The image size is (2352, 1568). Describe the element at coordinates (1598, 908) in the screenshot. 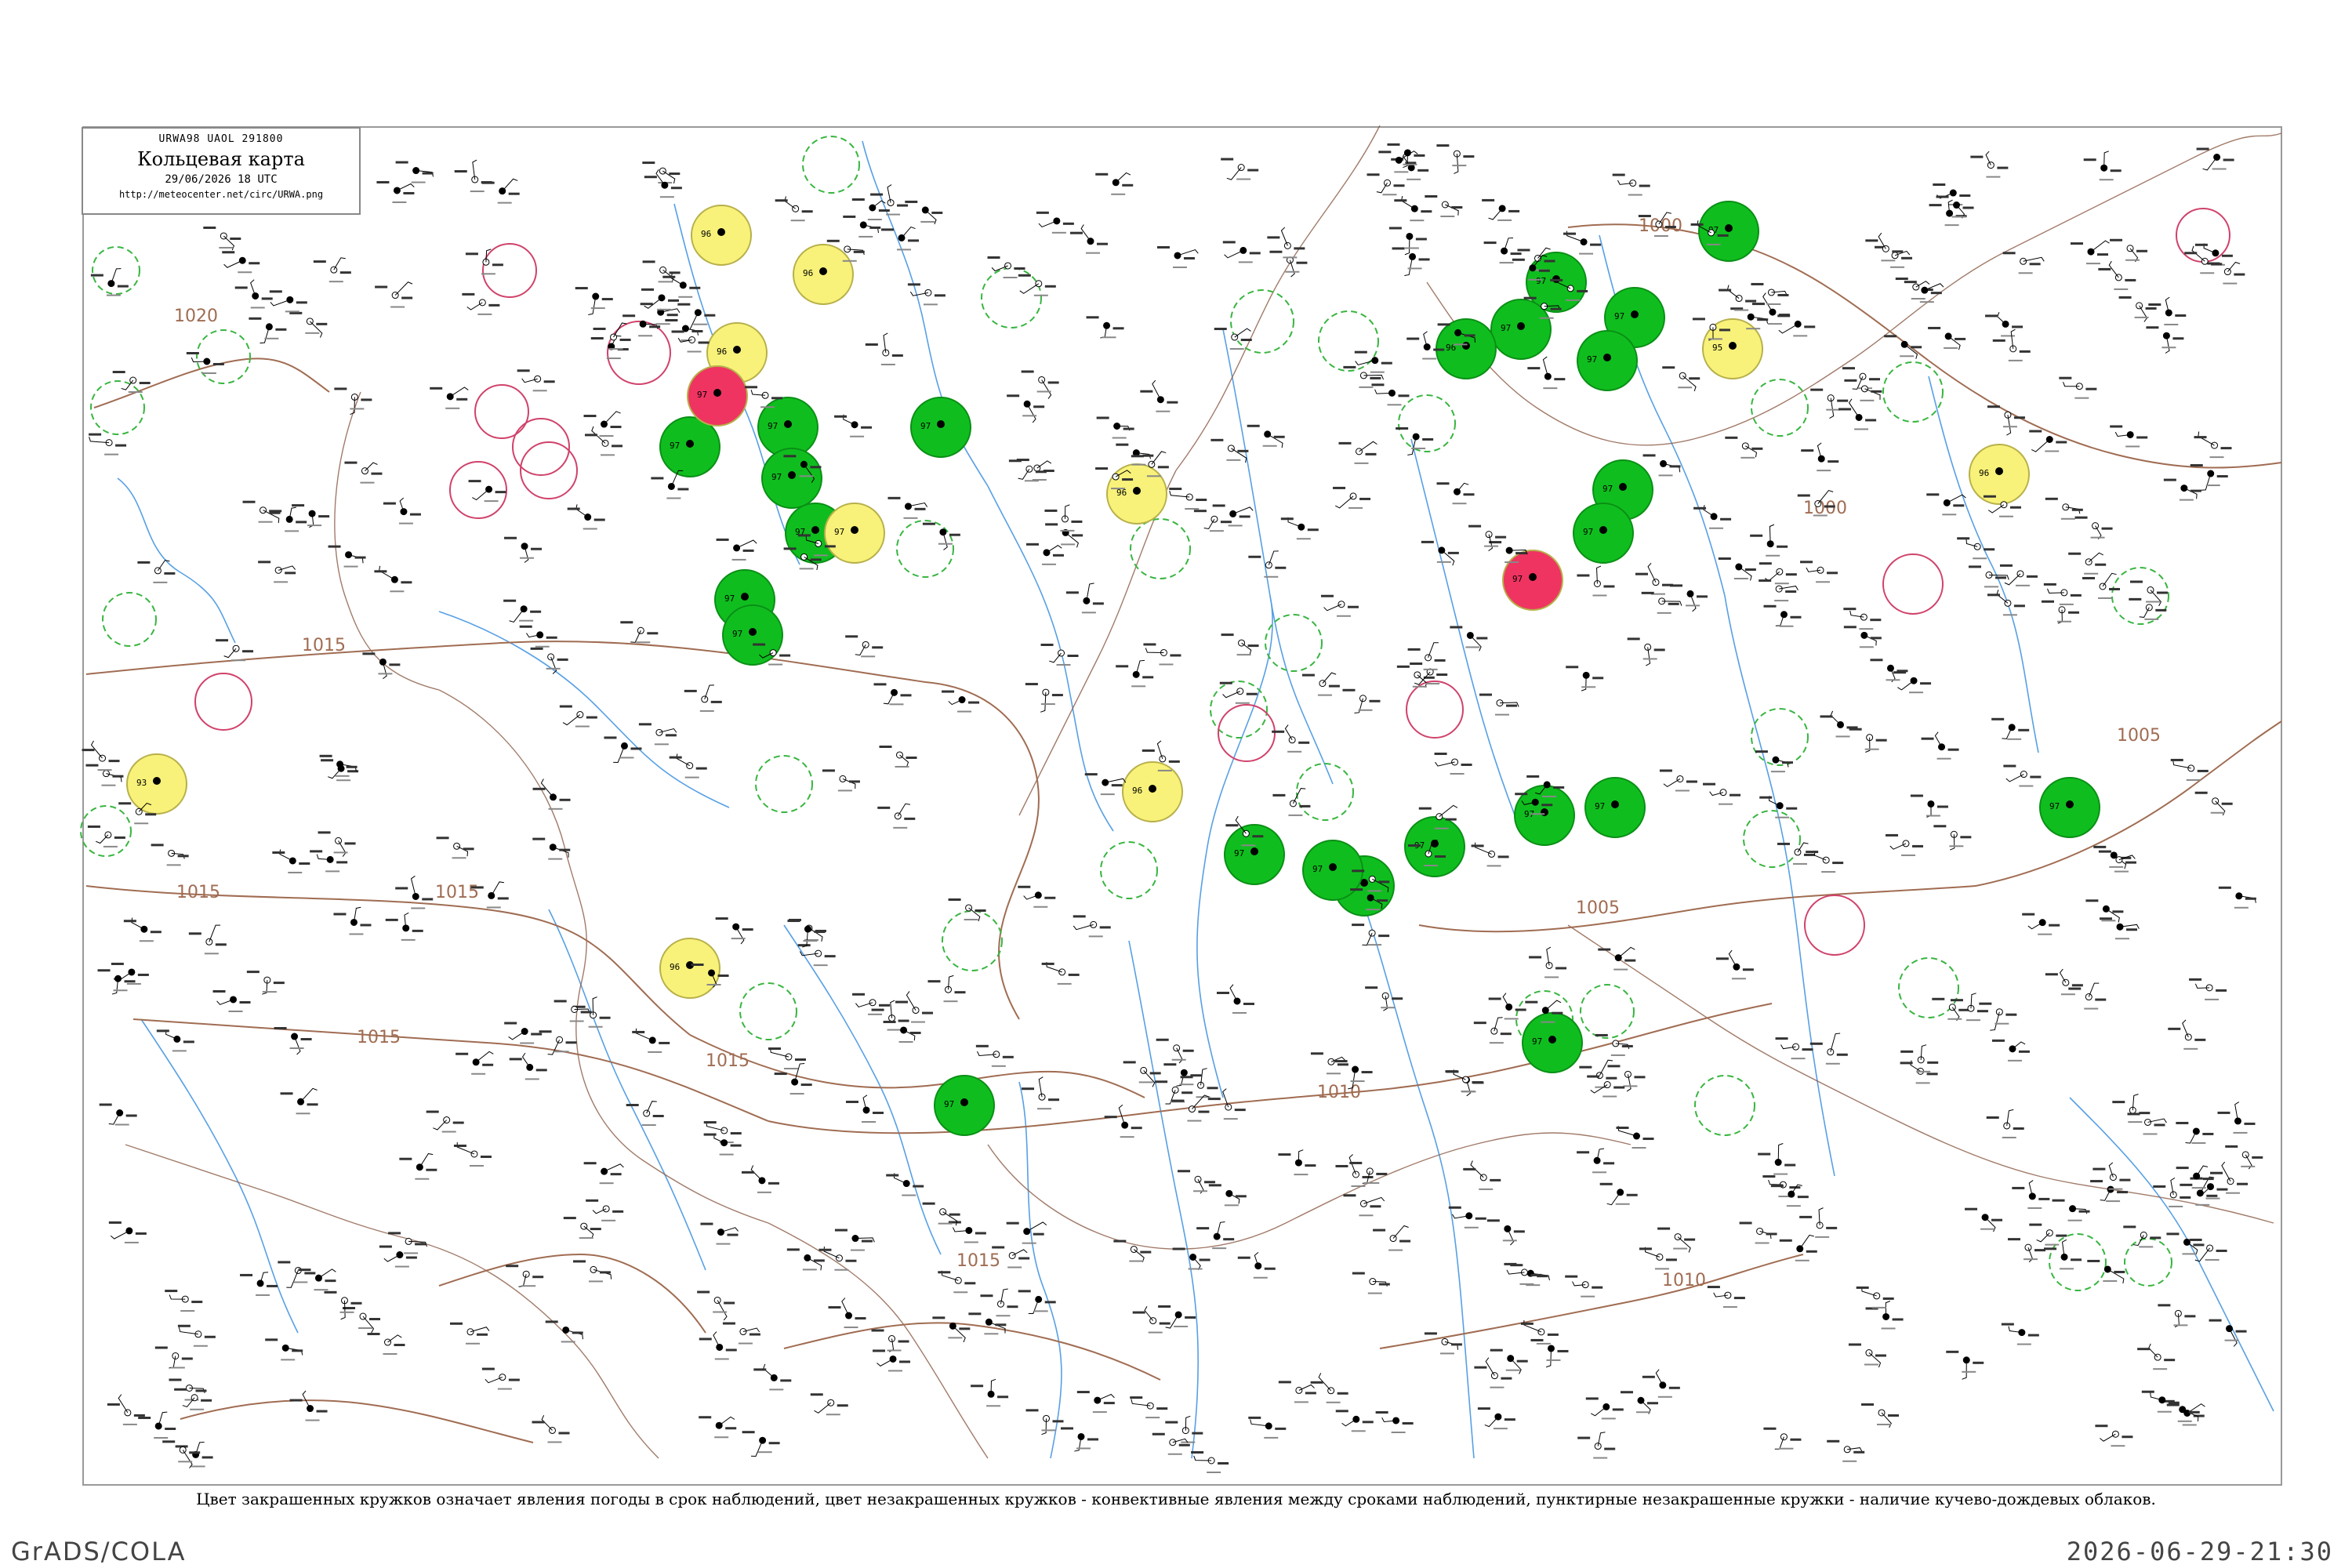

I see `isobar-label: 1005` at that location.